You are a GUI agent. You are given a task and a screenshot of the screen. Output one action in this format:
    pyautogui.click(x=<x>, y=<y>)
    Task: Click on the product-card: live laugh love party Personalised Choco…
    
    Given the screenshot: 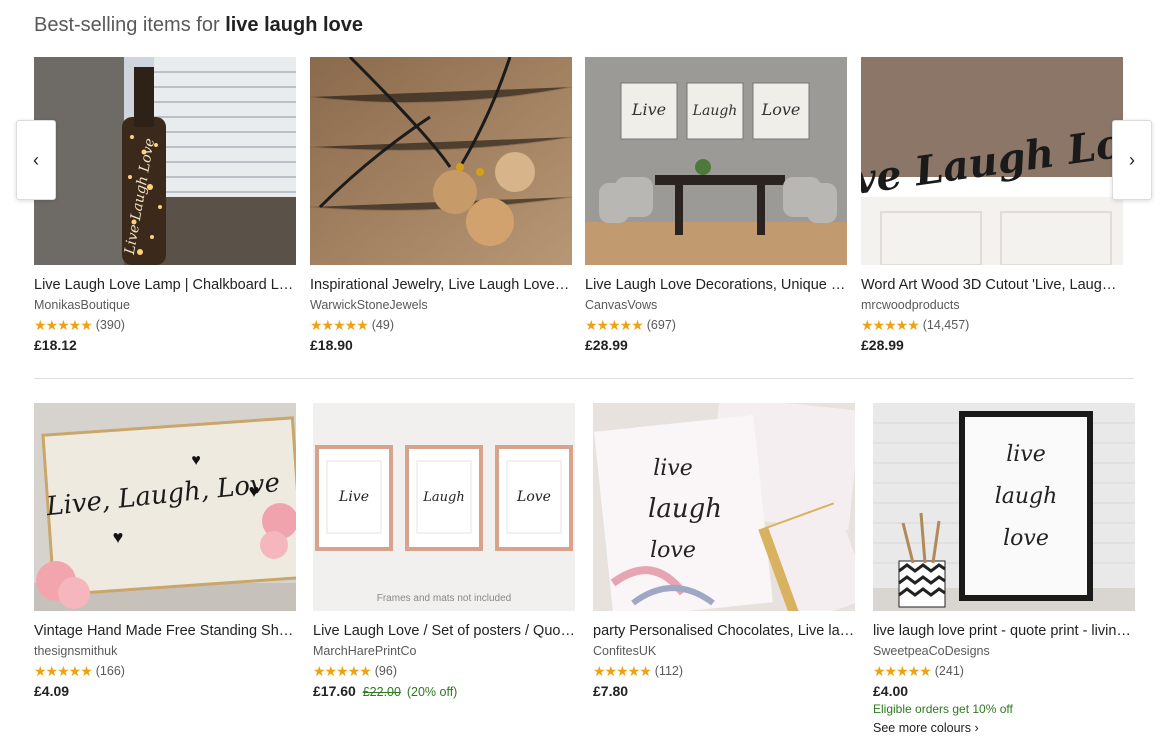 What is the action you would take?
    pyautogui.click(x=724, y=551)
    